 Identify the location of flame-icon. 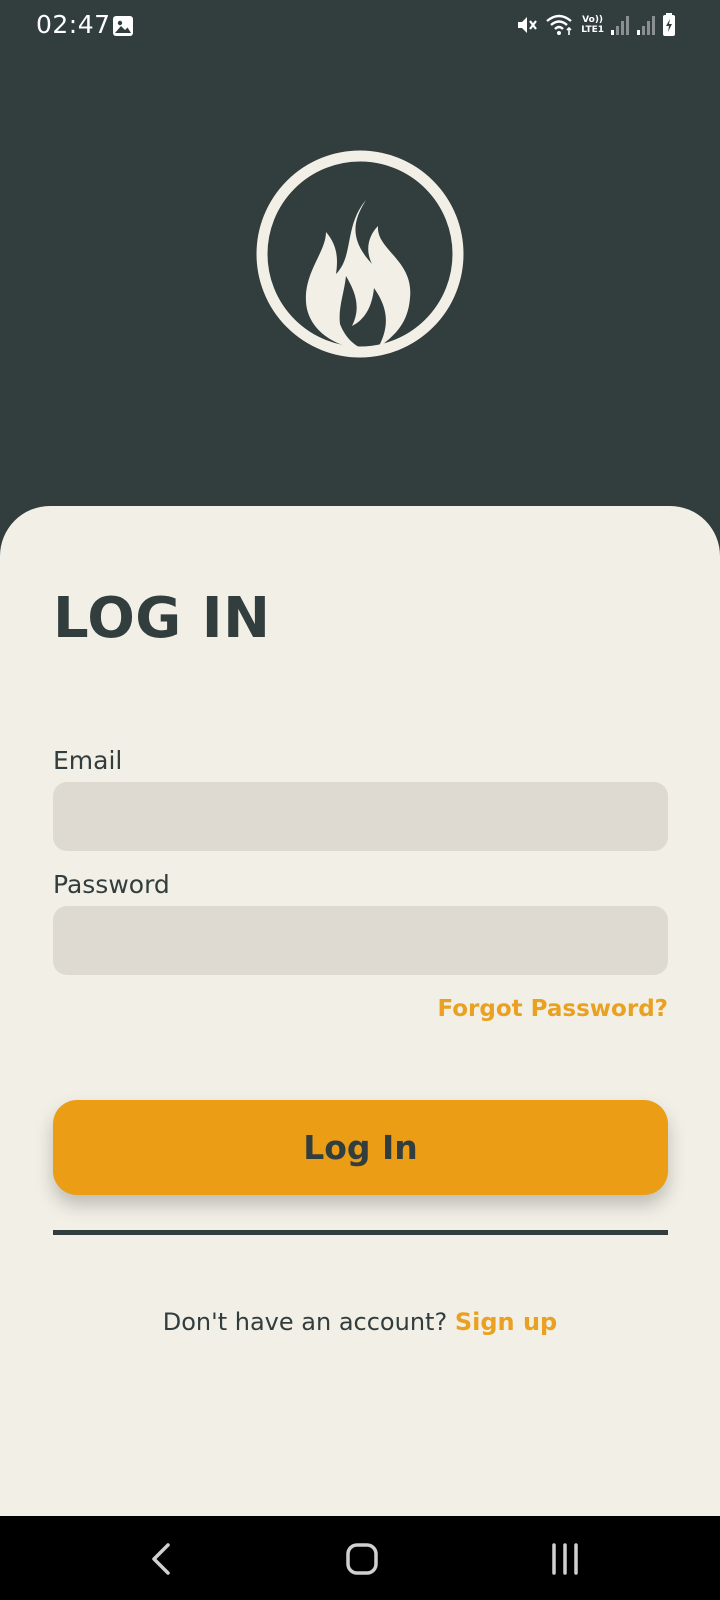
(360, 254).